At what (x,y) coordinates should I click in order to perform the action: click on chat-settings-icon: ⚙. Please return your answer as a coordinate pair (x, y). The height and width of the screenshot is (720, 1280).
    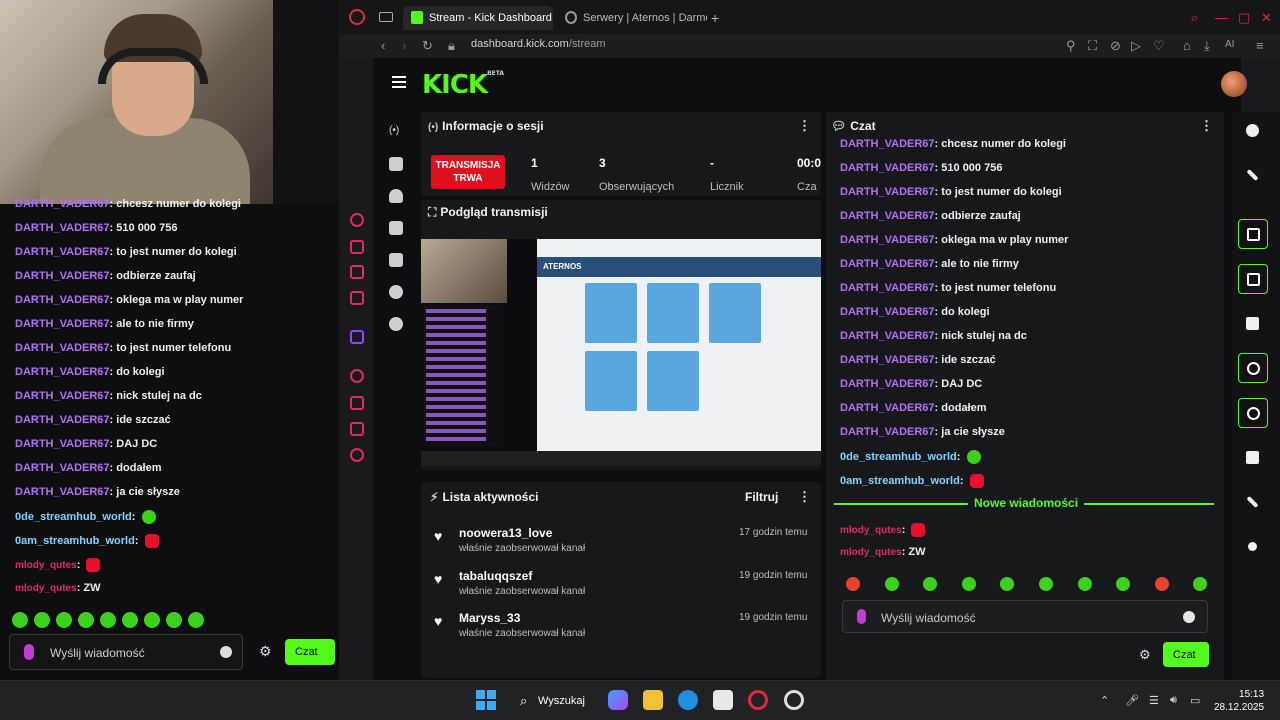
    Looking at the image, I should click on (1145, 655).